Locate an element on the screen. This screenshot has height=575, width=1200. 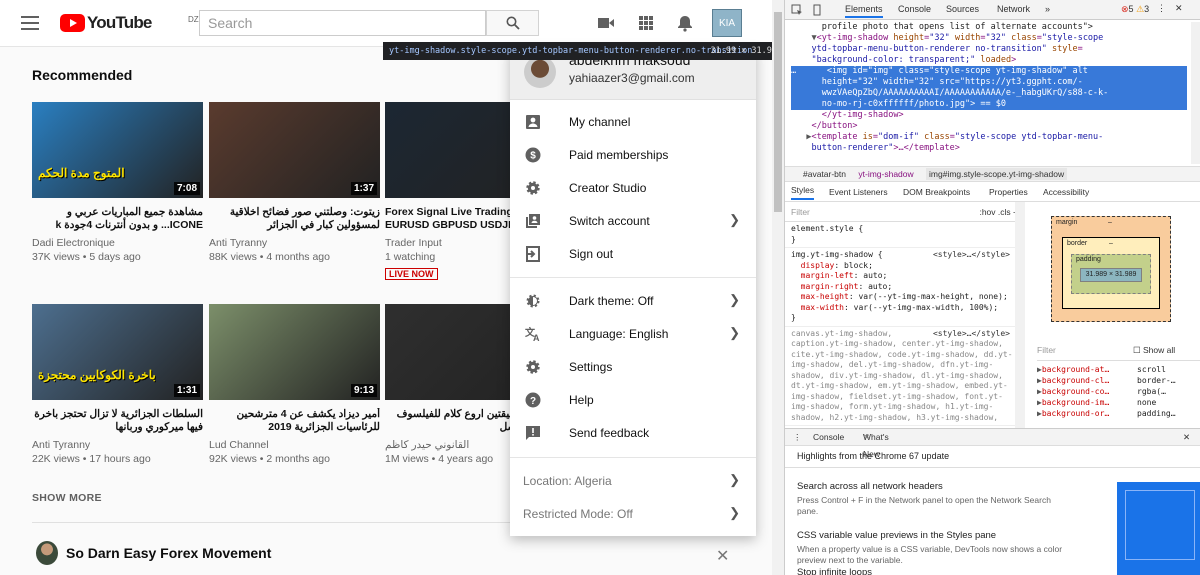
tab-elements: Elements is located at coordinates (864, 11).